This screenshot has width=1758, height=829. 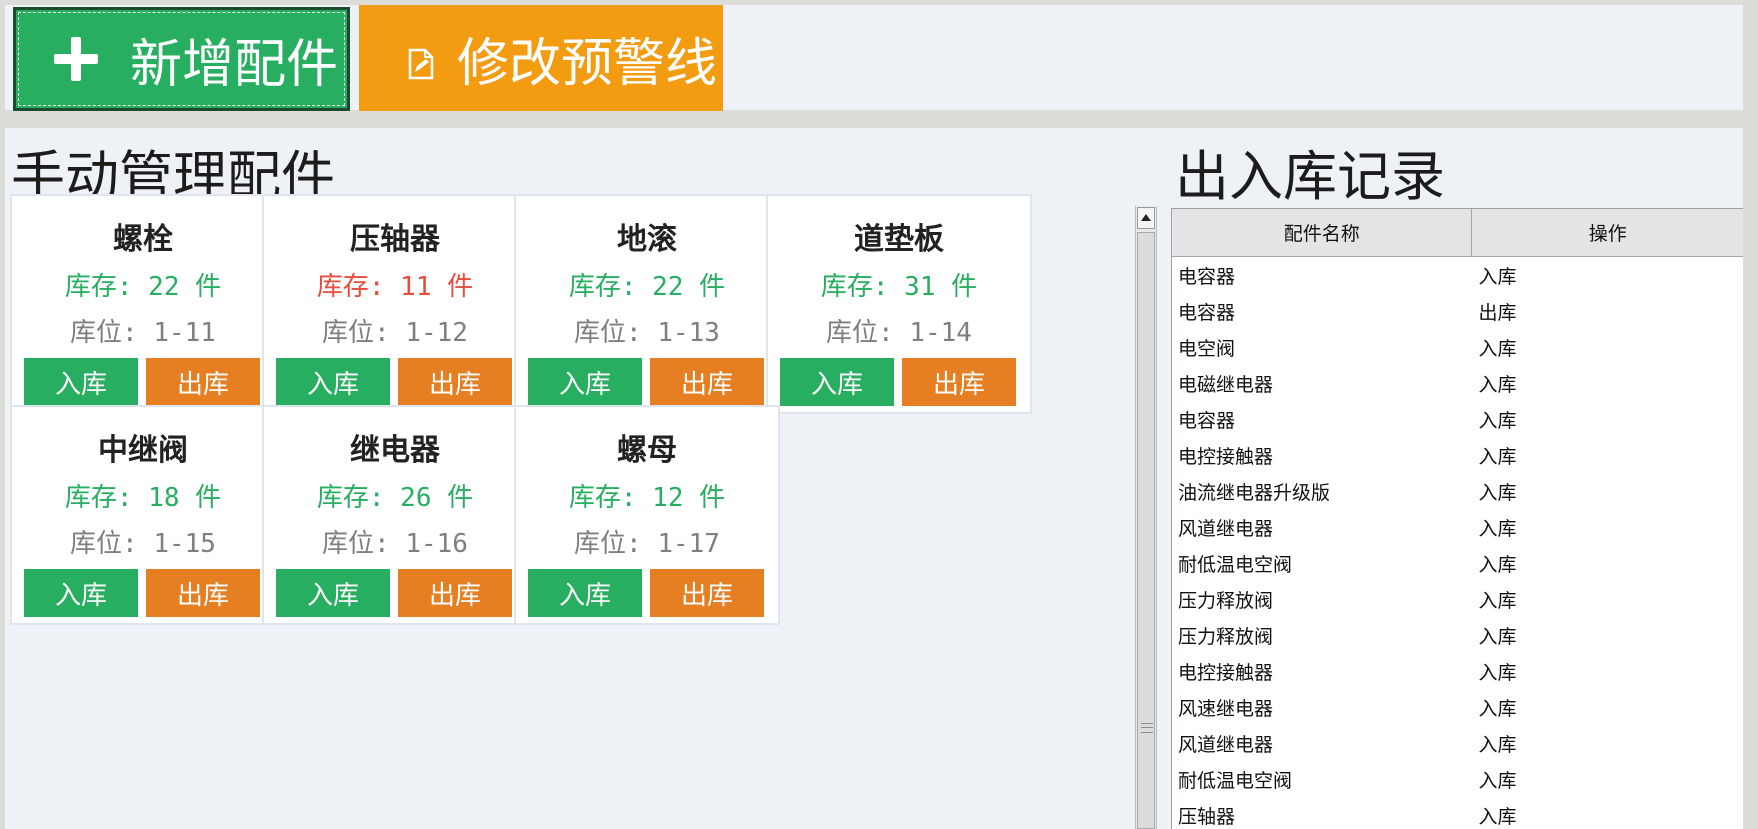 I want to click on part-stock: 库存: 31 件, so click(x=899, y=287).